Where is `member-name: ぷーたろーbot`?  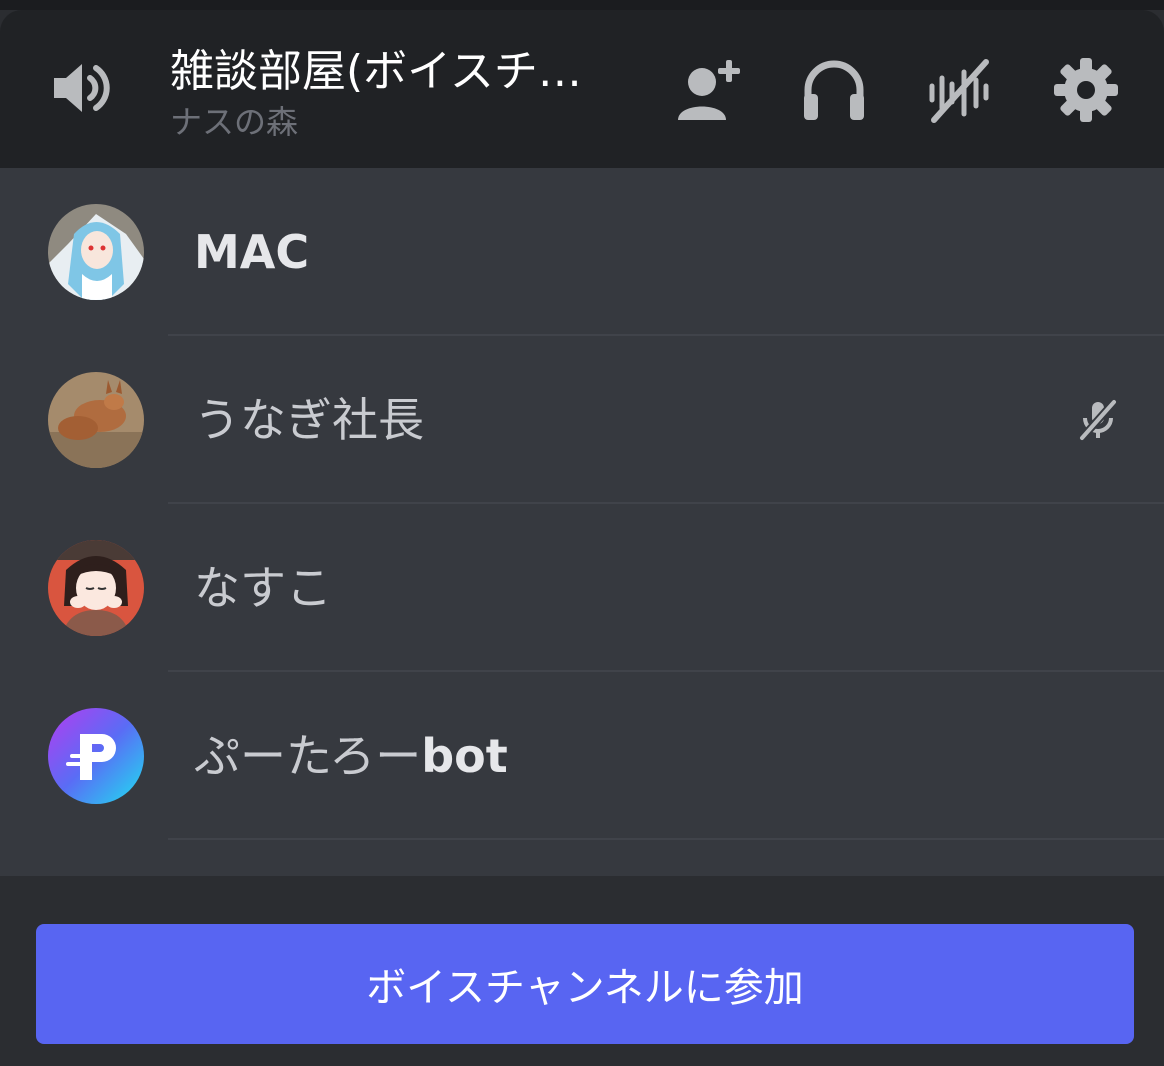 member-name: ぷーたろーbot is located at coordinates (351, 756).